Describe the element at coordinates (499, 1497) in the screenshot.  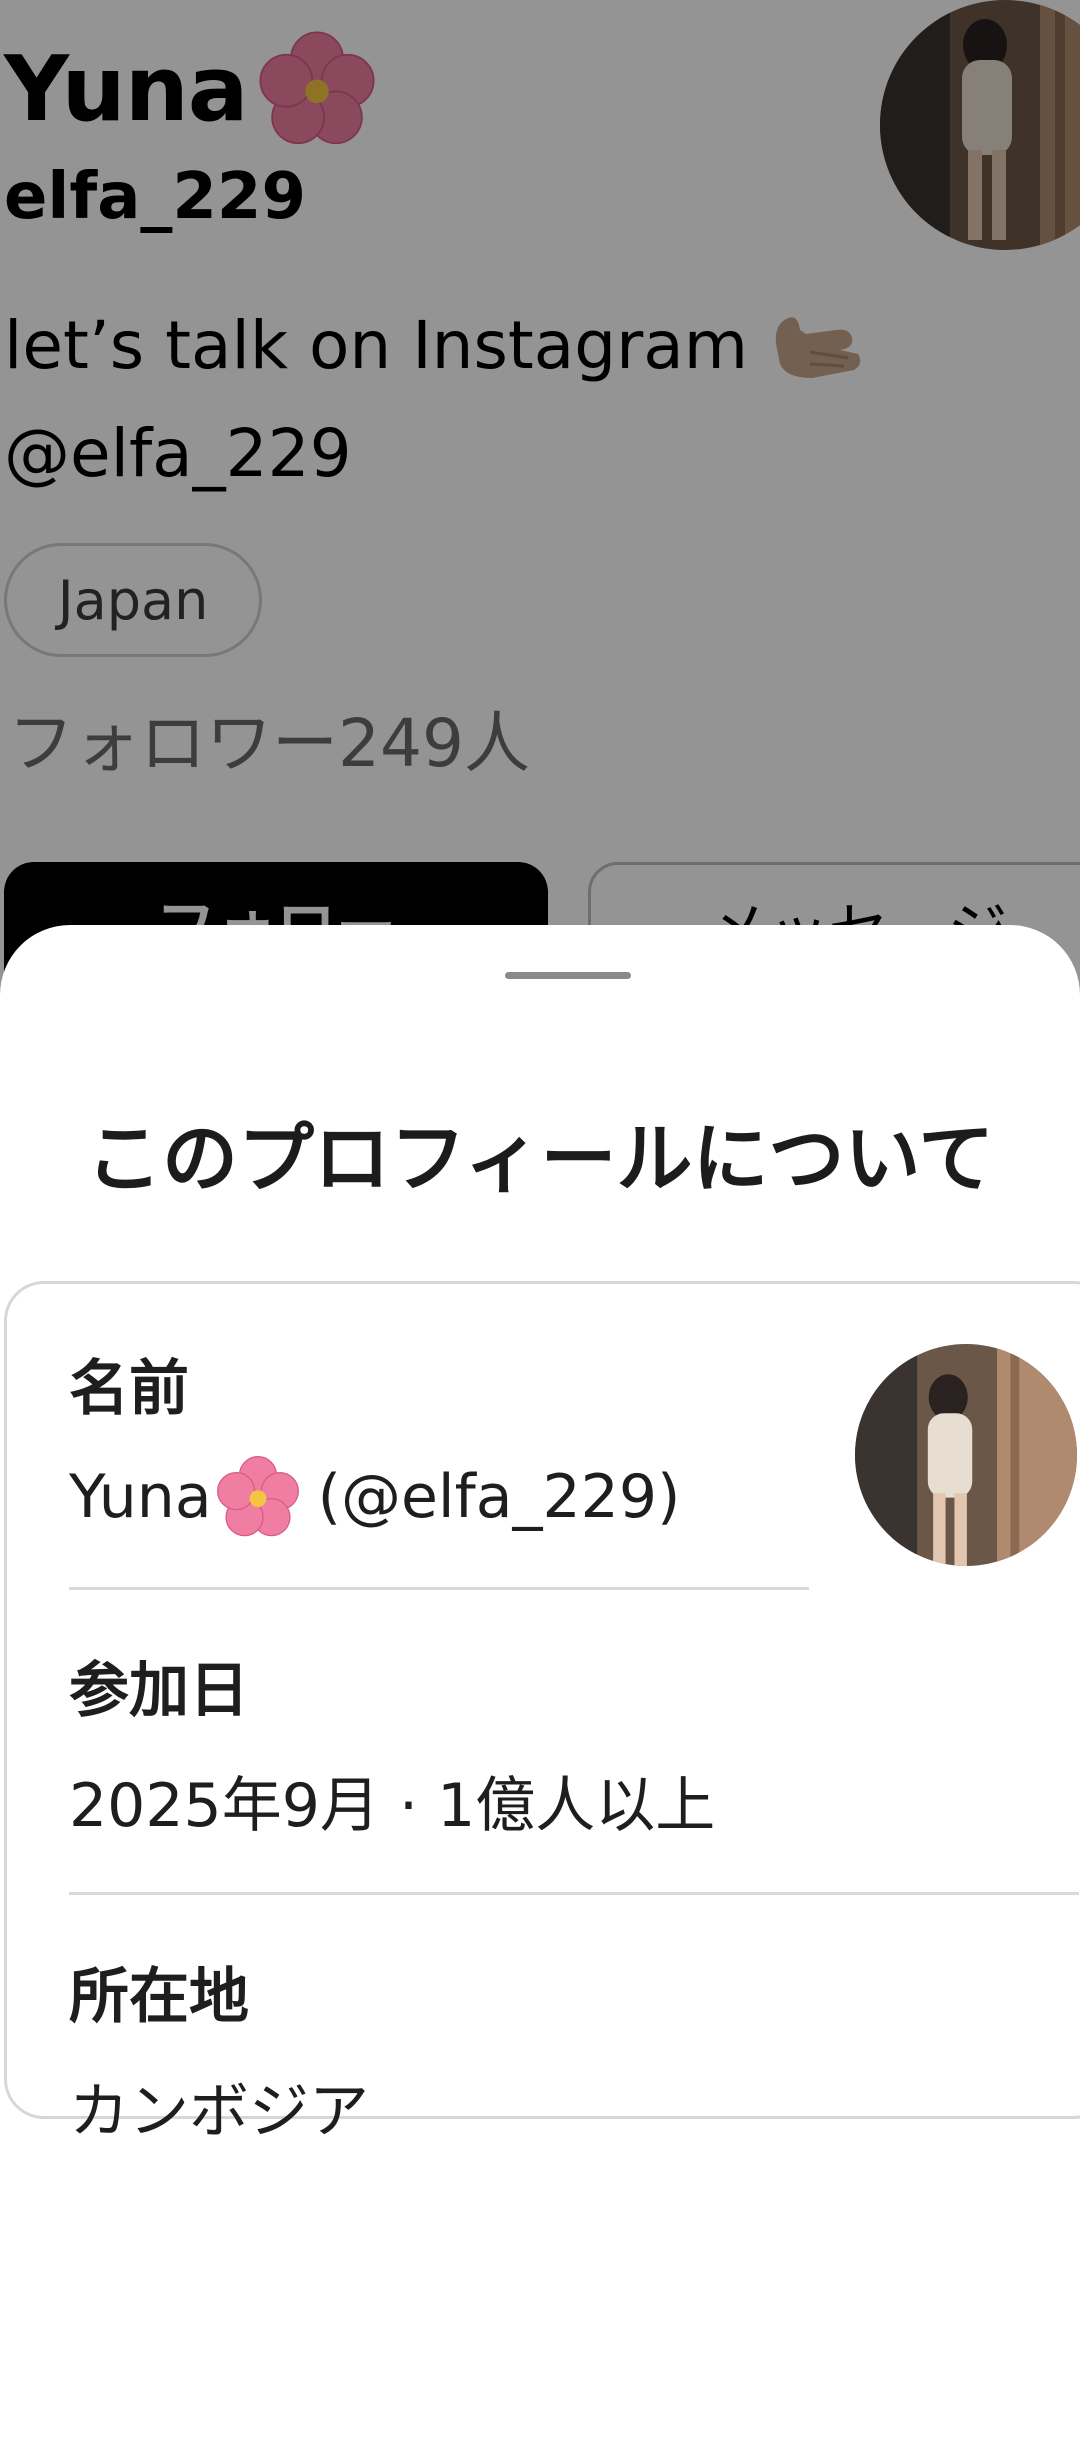
I see `name-handle: (@elfa_229)` at that location.